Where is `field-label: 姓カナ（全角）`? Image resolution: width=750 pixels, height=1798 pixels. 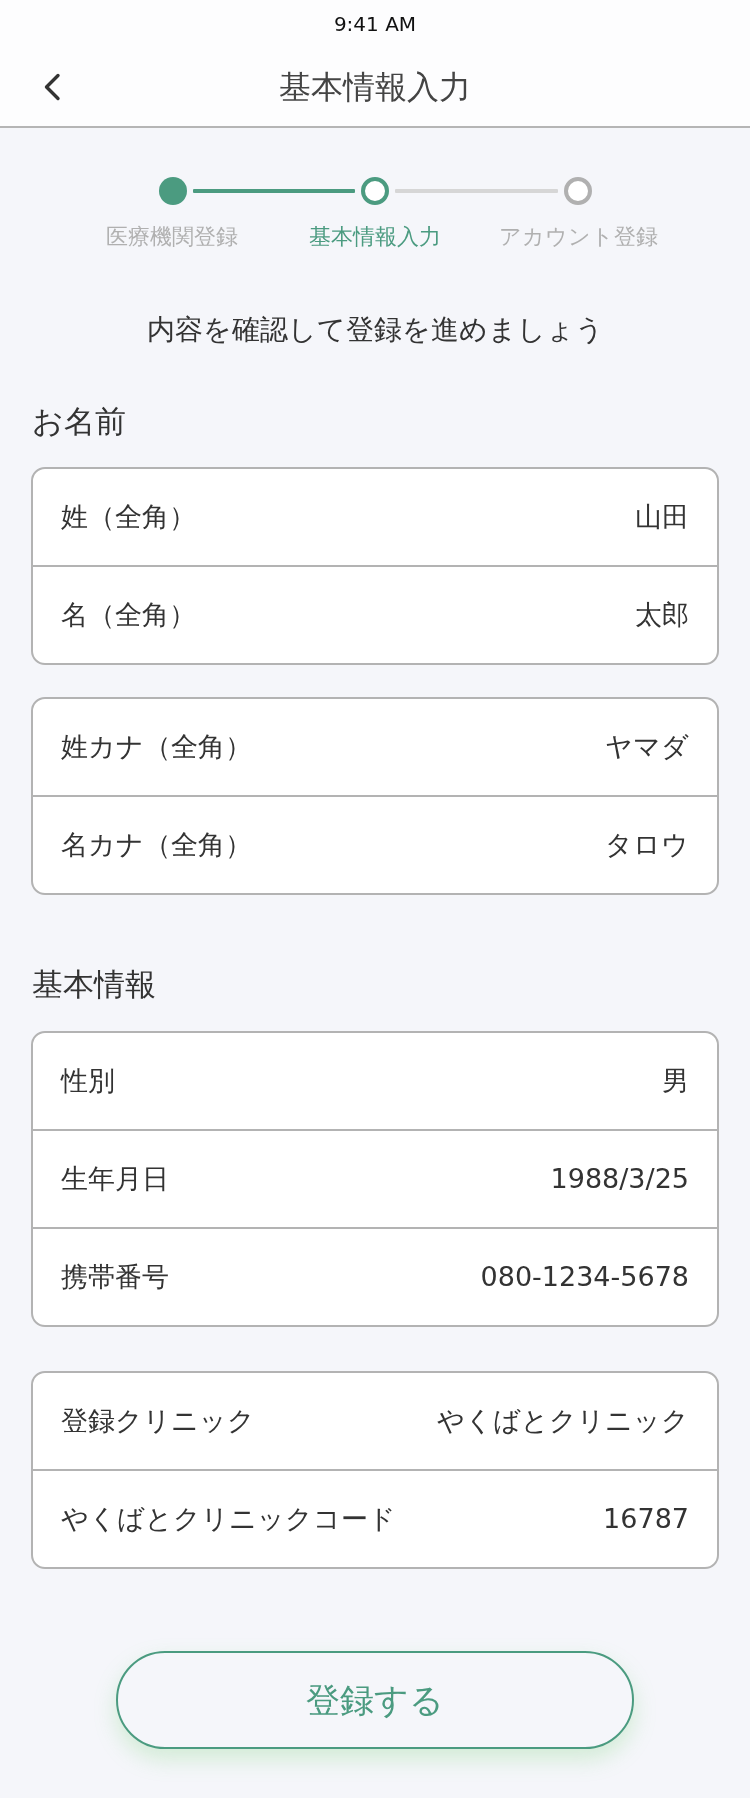
field-label: 姓カナ（全角） is located at coordinates (156, 747).